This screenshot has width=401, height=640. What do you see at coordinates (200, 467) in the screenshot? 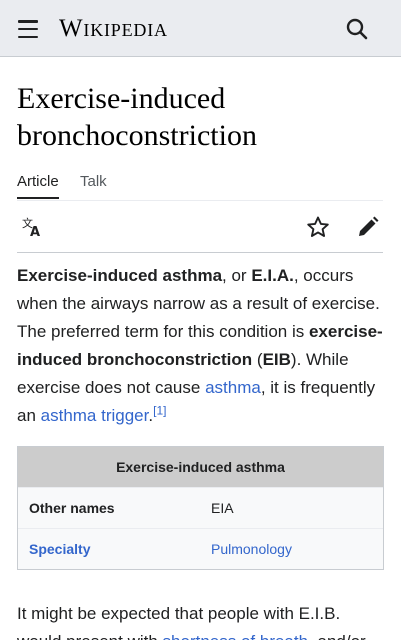
I see `infobox-title: Exercise-induced asthma` at bounding box center [200, 467].